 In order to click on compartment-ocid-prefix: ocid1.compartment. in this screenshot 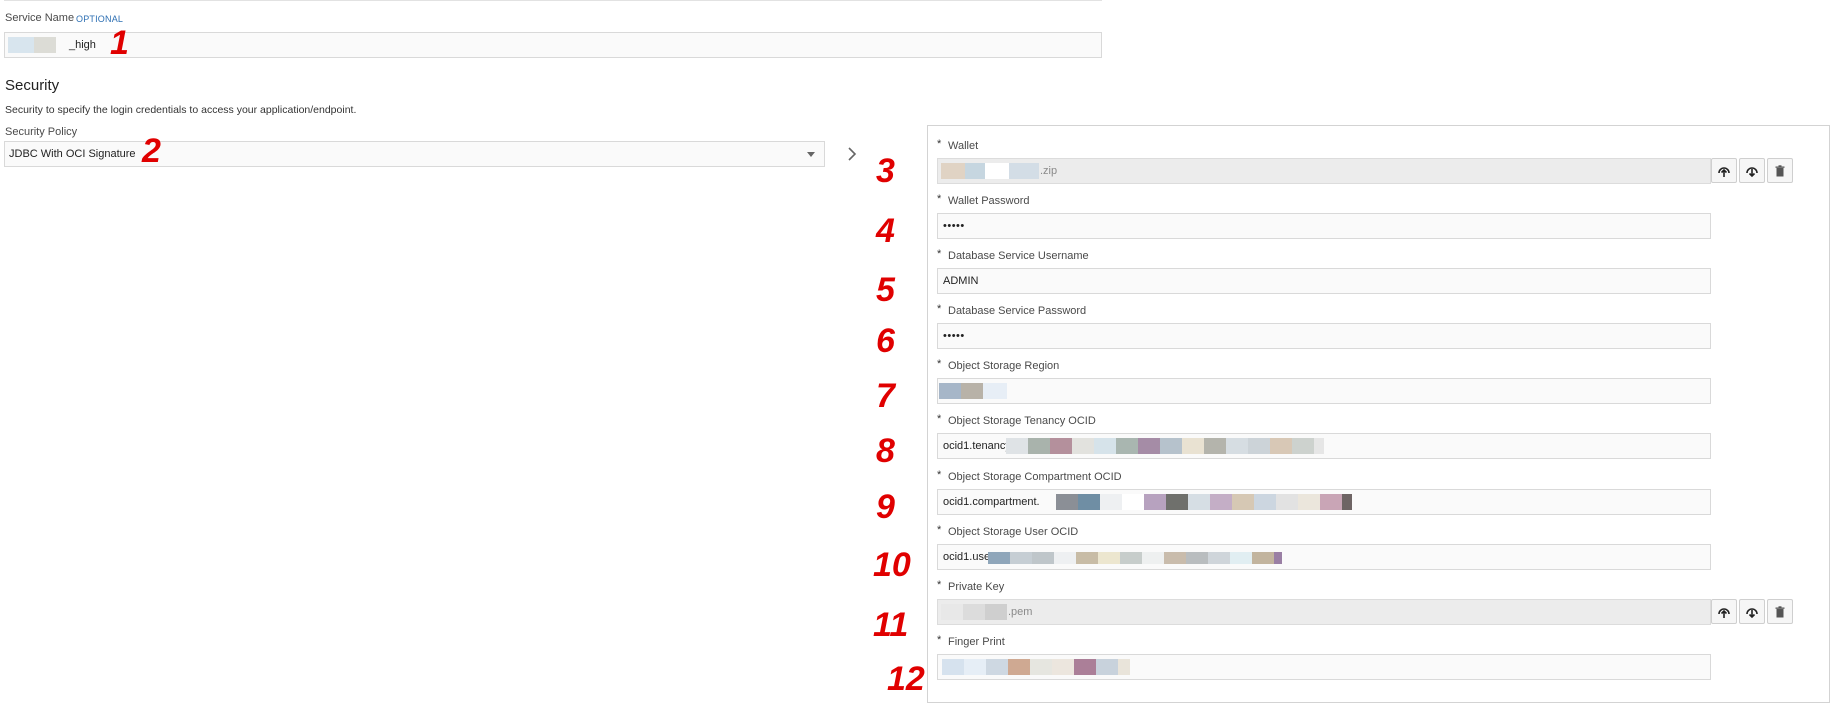, I will do `click(991, 502)`.